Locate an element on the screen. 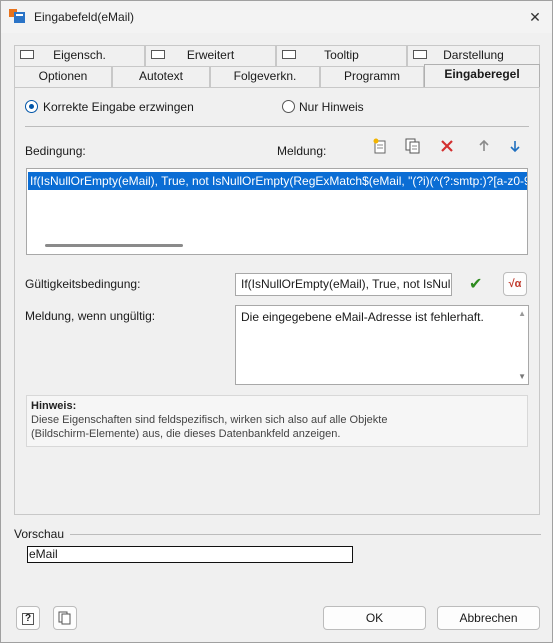  tab-autotext: Autotext is located at coordinates (161, 76).